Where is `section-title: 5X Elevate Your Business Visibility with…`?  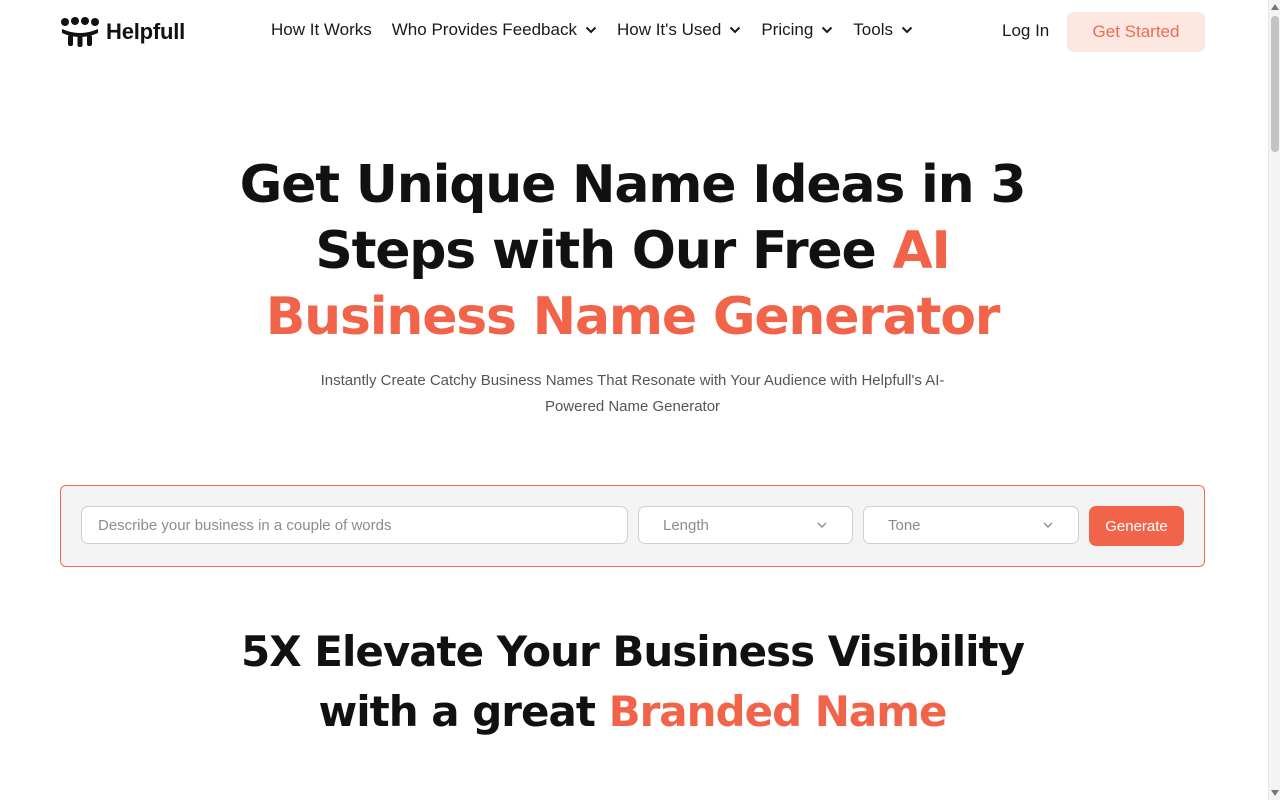
section-title: 5X Elevate Your Business Visibility with… is located at coordinates (632, 682).